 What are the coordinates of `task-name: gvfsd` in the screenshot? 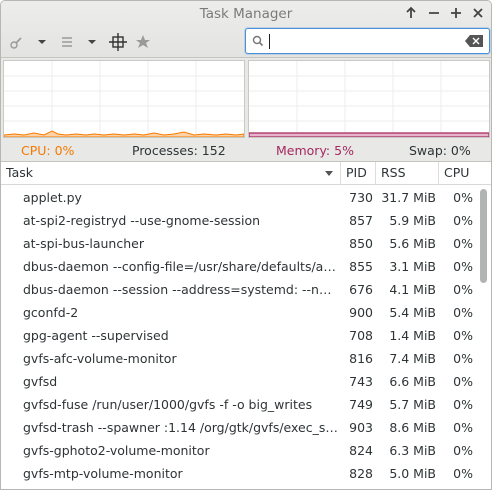 It's located at (40, 381).